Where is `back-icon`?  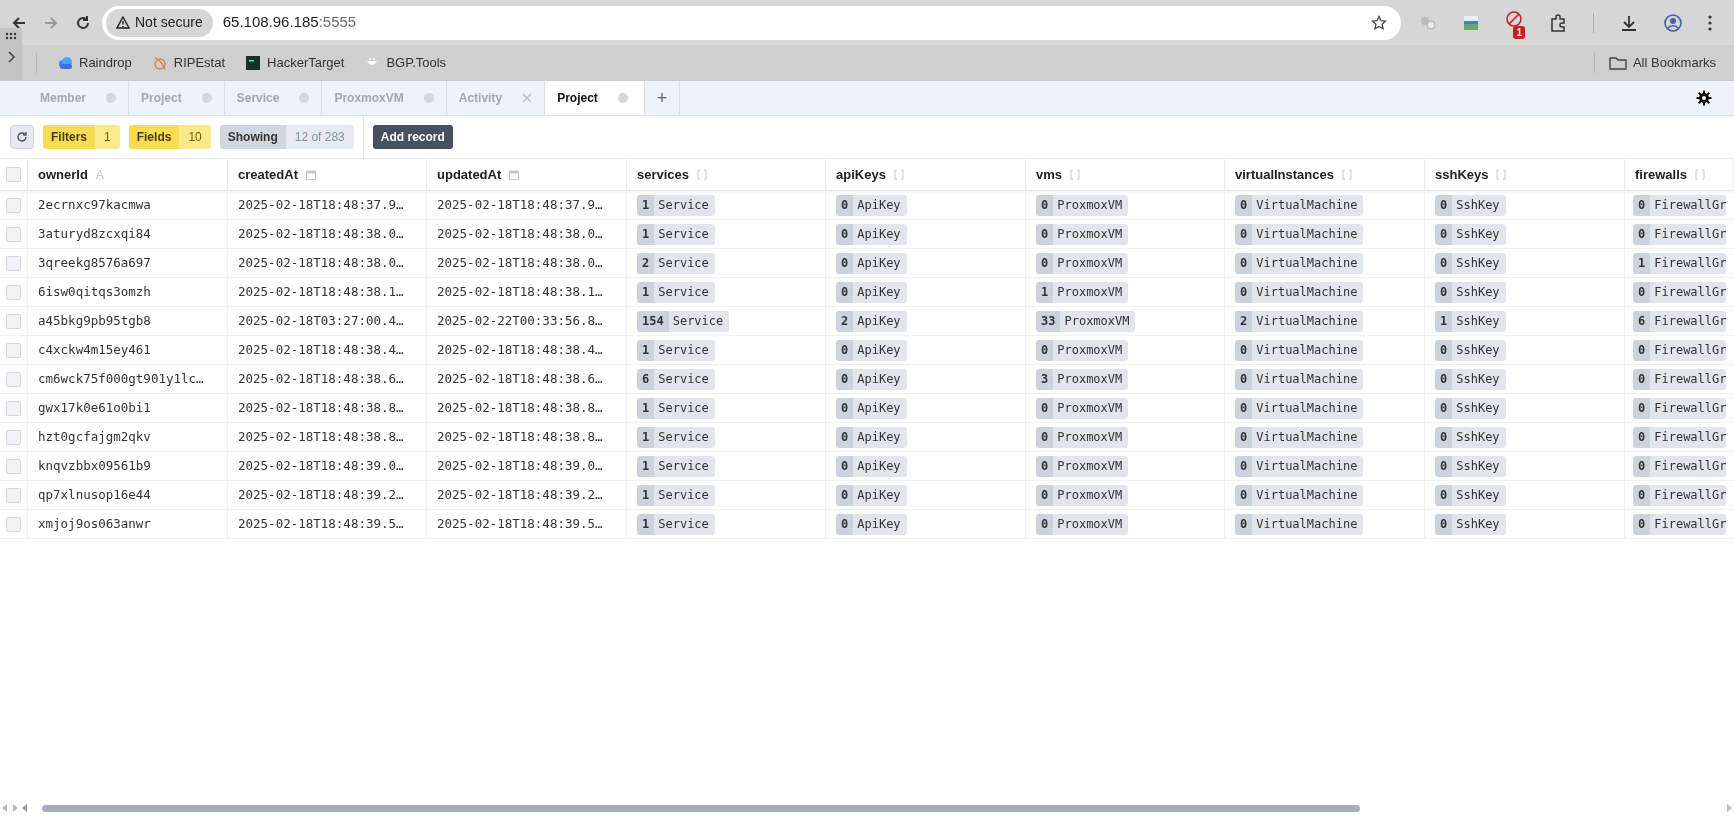 back-icon is located at coordinates (19, 22).